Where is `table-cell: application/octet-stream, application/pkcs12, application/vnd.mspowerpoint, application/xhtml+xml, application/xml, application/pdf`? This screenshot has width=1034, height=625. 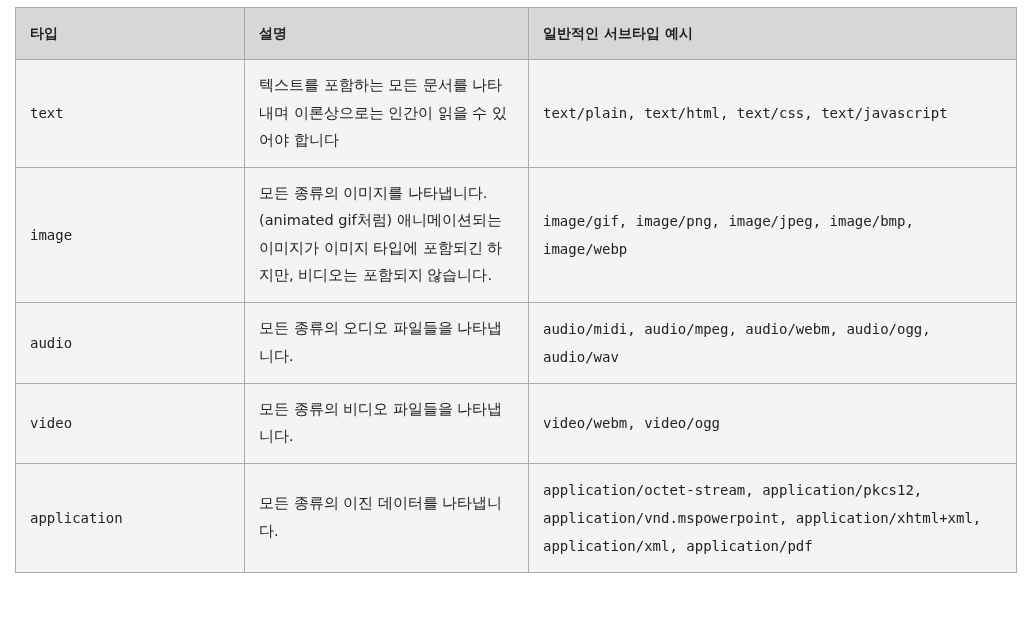
table-cell: application/octet-stream, application/pkcs12, application/vnd.mspowerpoint, application/xhtml+xml, application/xml, application/pdf is located at coordinates (772, 517).